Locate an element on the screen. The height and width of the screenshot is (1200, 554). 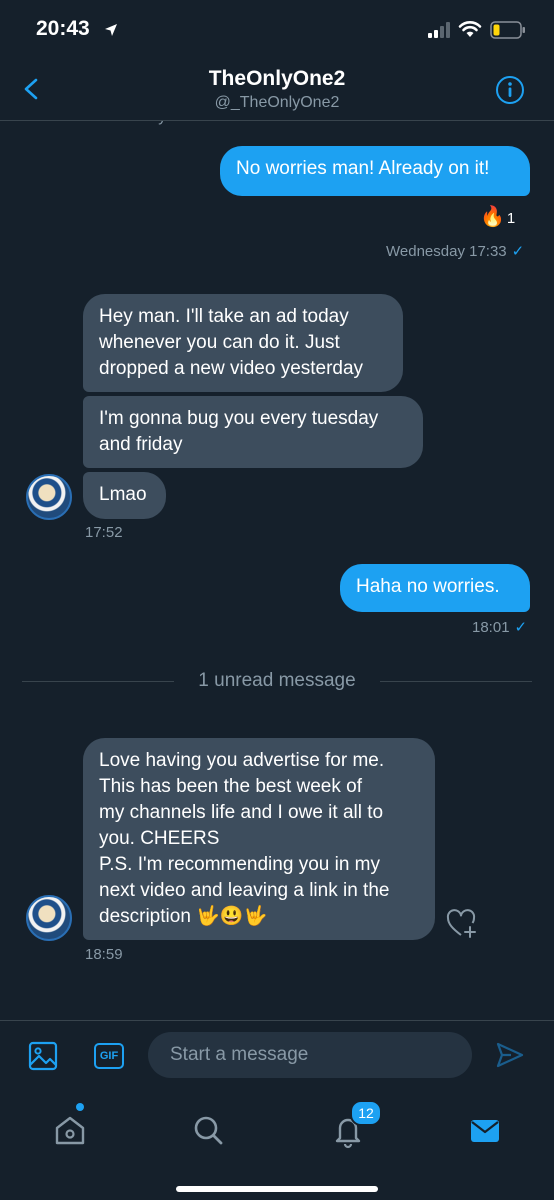
message-line: my channels life and I owe it all to is located at coordinates (241, 812).